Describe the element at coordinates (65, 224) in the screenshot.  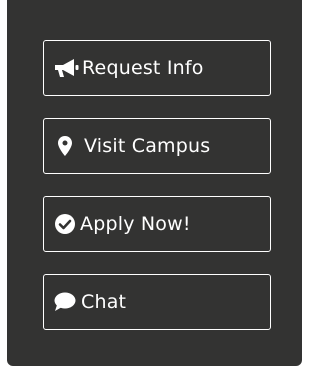
I see `check-circle-icon` at that location.